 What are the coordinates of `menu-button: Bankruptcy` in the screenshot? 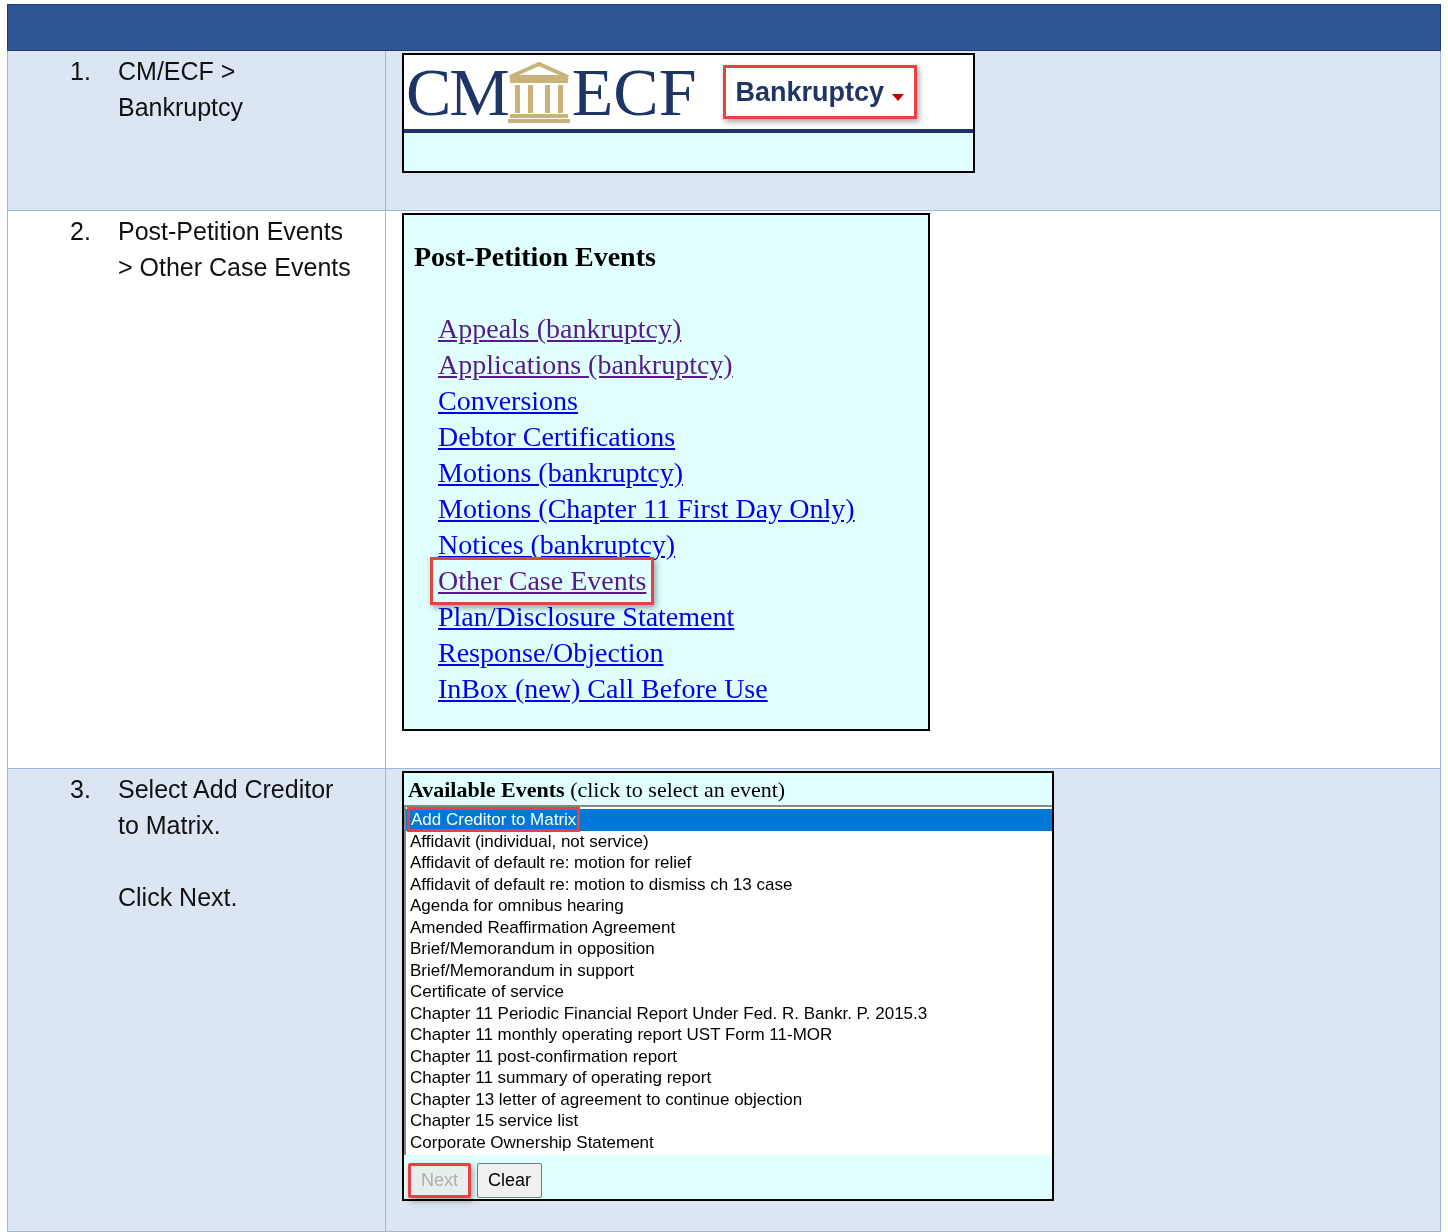 It's located at (820, 92).